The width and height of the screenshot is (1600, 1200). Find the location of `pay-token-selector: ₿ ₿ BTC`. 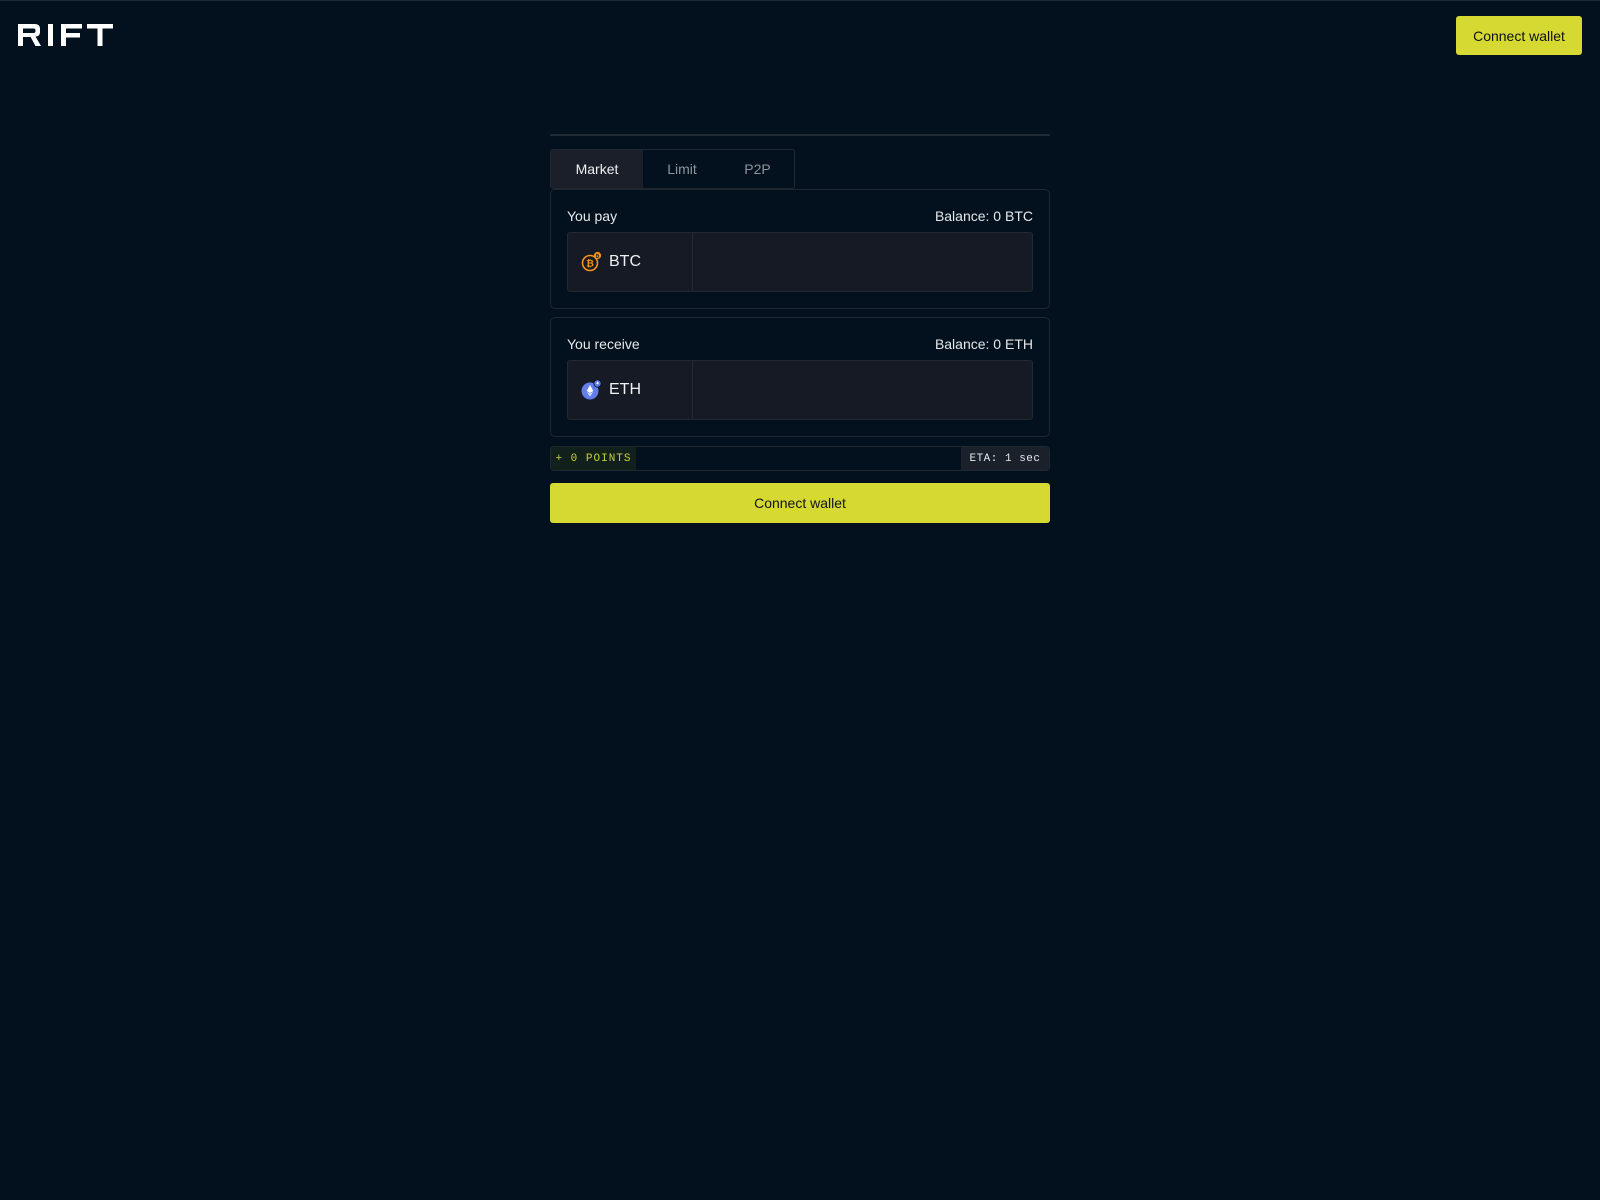

pay-token-selector: ₿ ₿ BTC is located at coordinates (630, 262).